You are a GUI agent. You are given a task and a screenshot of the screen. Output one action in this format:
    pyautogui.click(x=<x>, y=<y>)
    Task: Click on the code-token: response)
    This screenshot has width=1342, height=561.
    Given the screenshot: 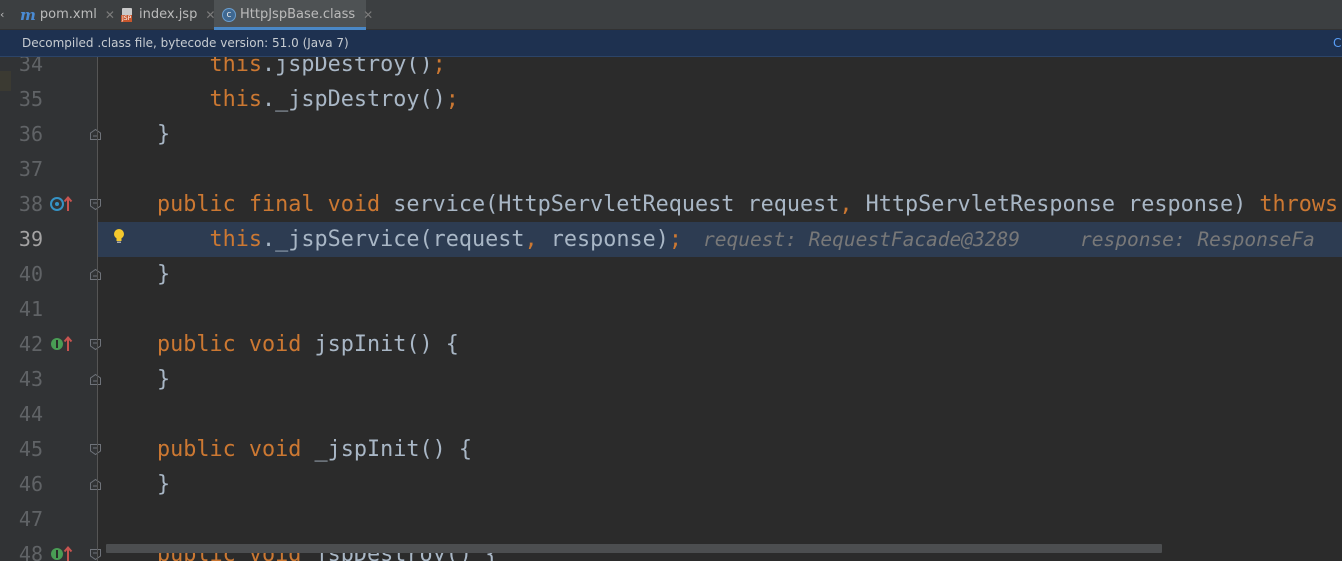 What is the action you would take?
    pyautogui.click(x=609, y=239)
    